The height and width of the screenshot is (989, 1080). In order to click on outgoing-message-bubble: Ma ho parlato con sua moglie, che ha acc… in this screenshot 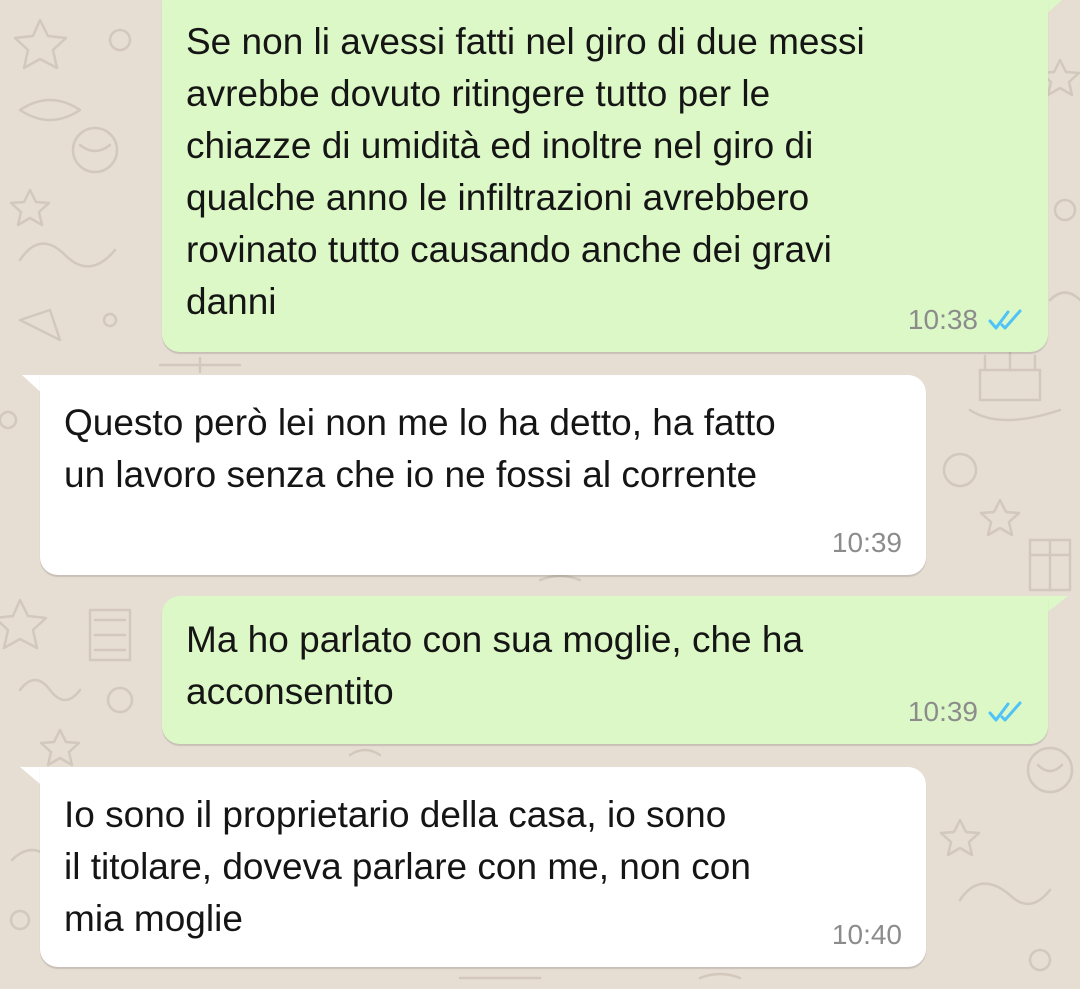, I will do `click(605, 670)`.